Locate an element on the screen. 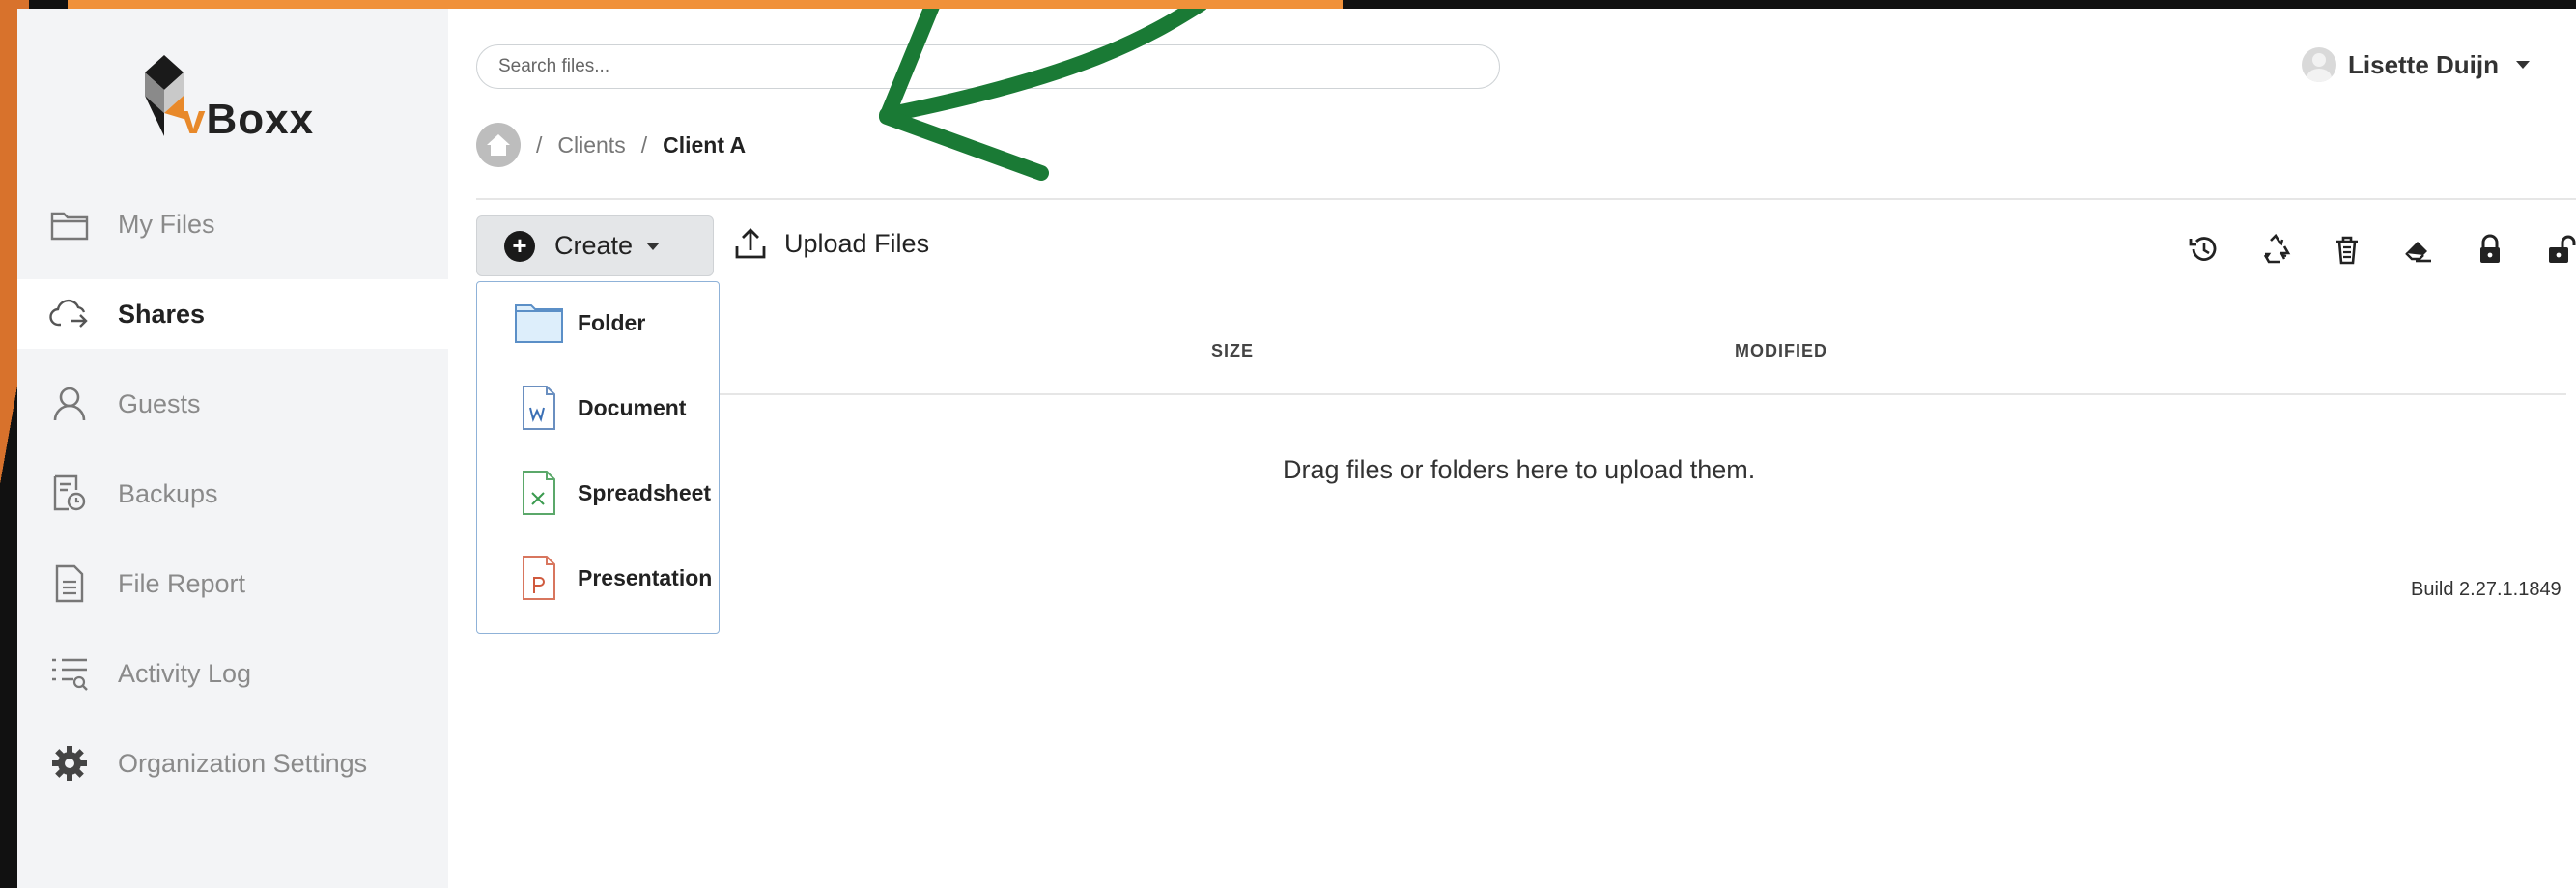  plus-circle-icon: + is located at coordinates (519, 246).